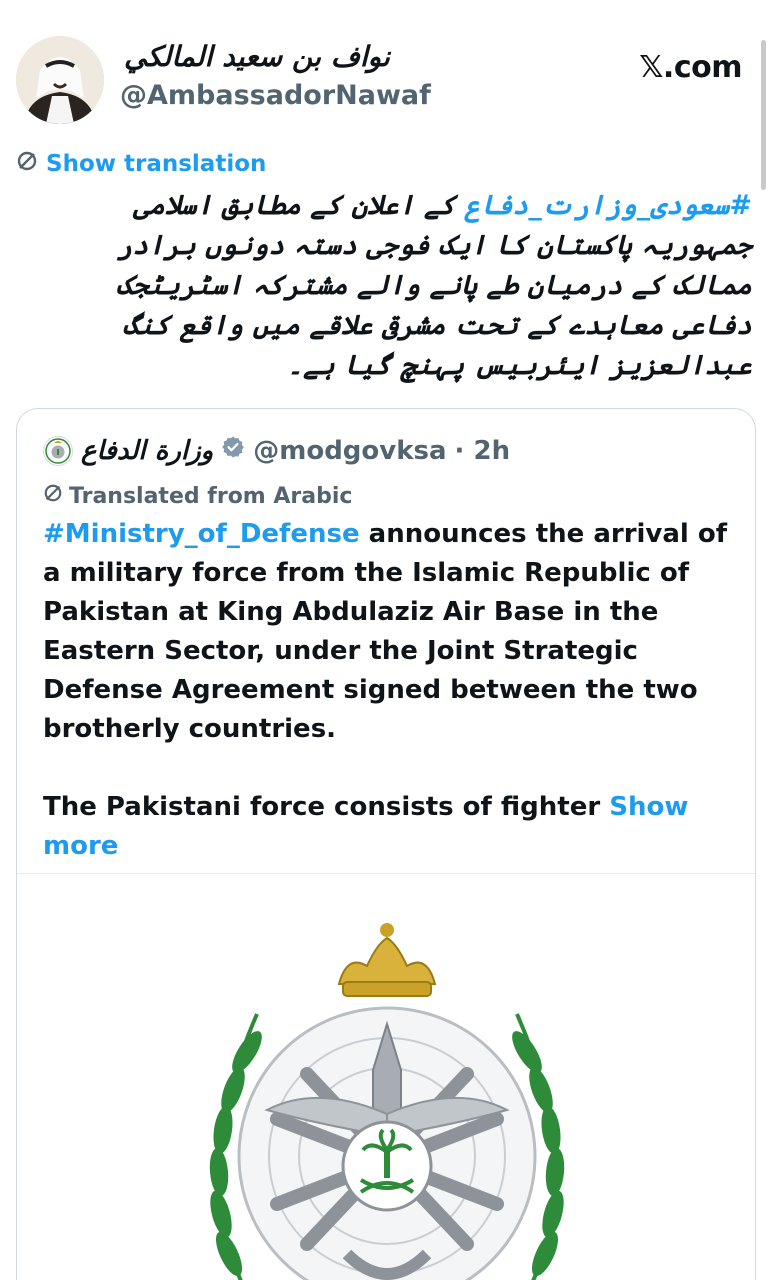 The image size is (772, 1280). Describe the element at coordinates (147, 451) in the screenshot. I see `quoted-display-name: وزارة الدفاع` at that location.